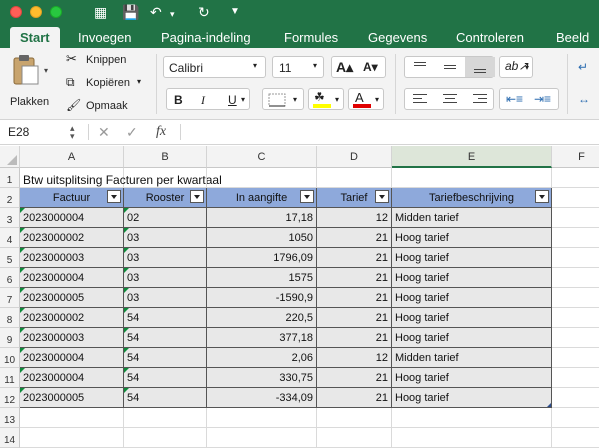 The image size is (599, 448). I want to click on row-header-13: 13, so click(10, 418).